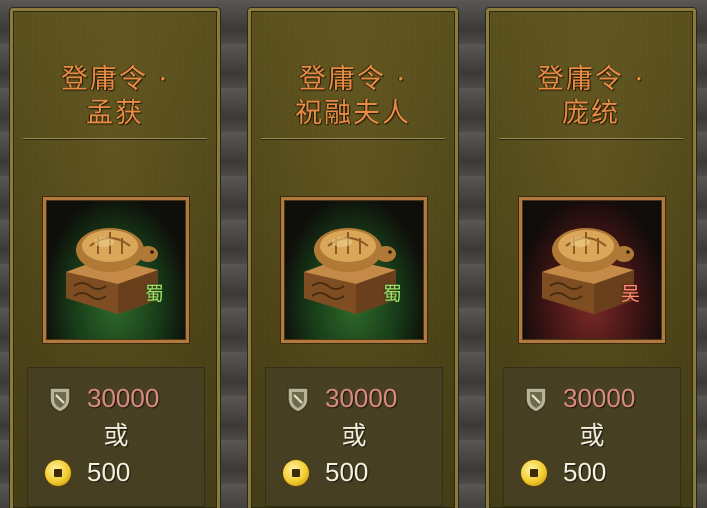 The height and width of the screenshot is (508, 707). What do you see at coordinates (353, 113) in the screenshot?
I see `card-title-line2: 祝融夫人` at bounding box center [353, 113].